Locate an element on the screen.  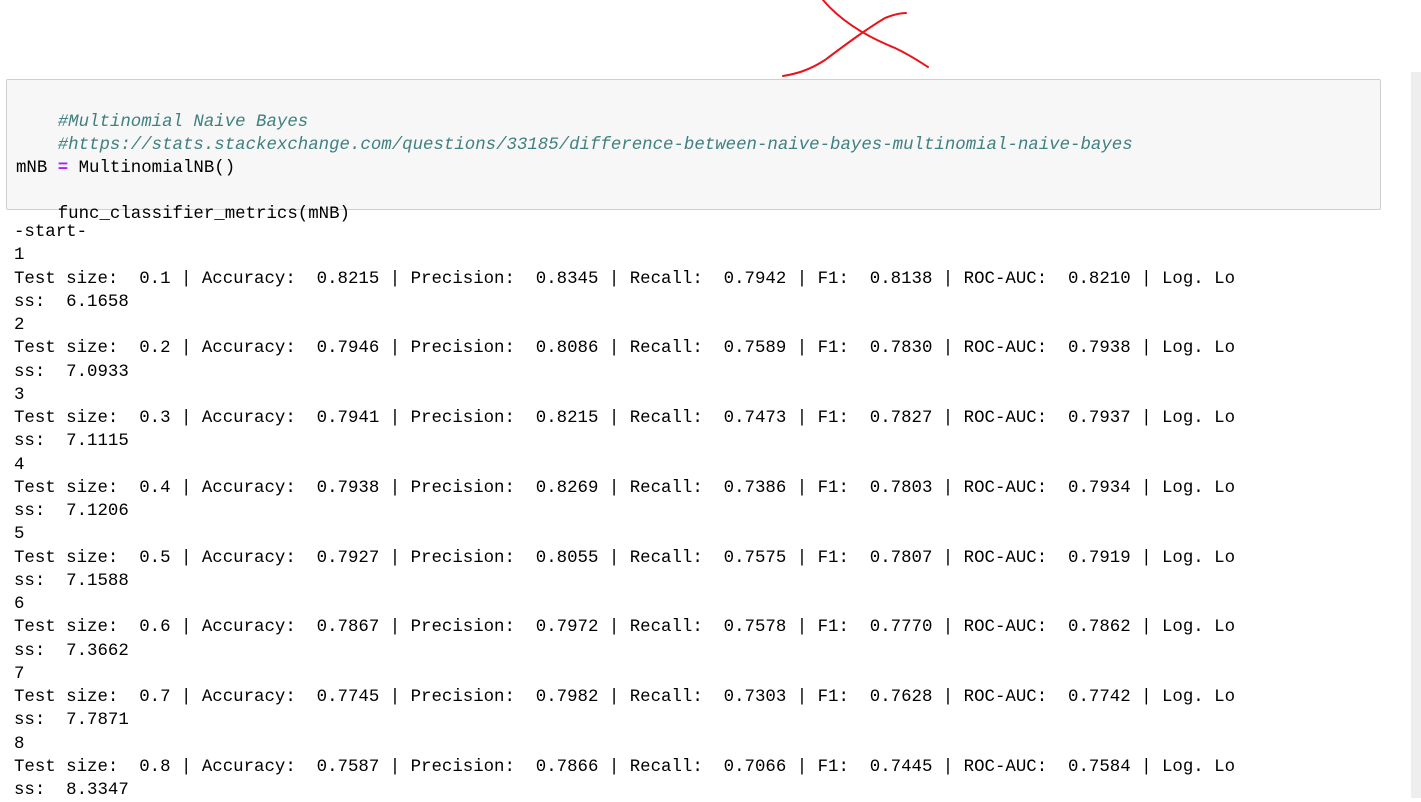
output-line: ss: 7.1206 is located at coordinates (71, 511).